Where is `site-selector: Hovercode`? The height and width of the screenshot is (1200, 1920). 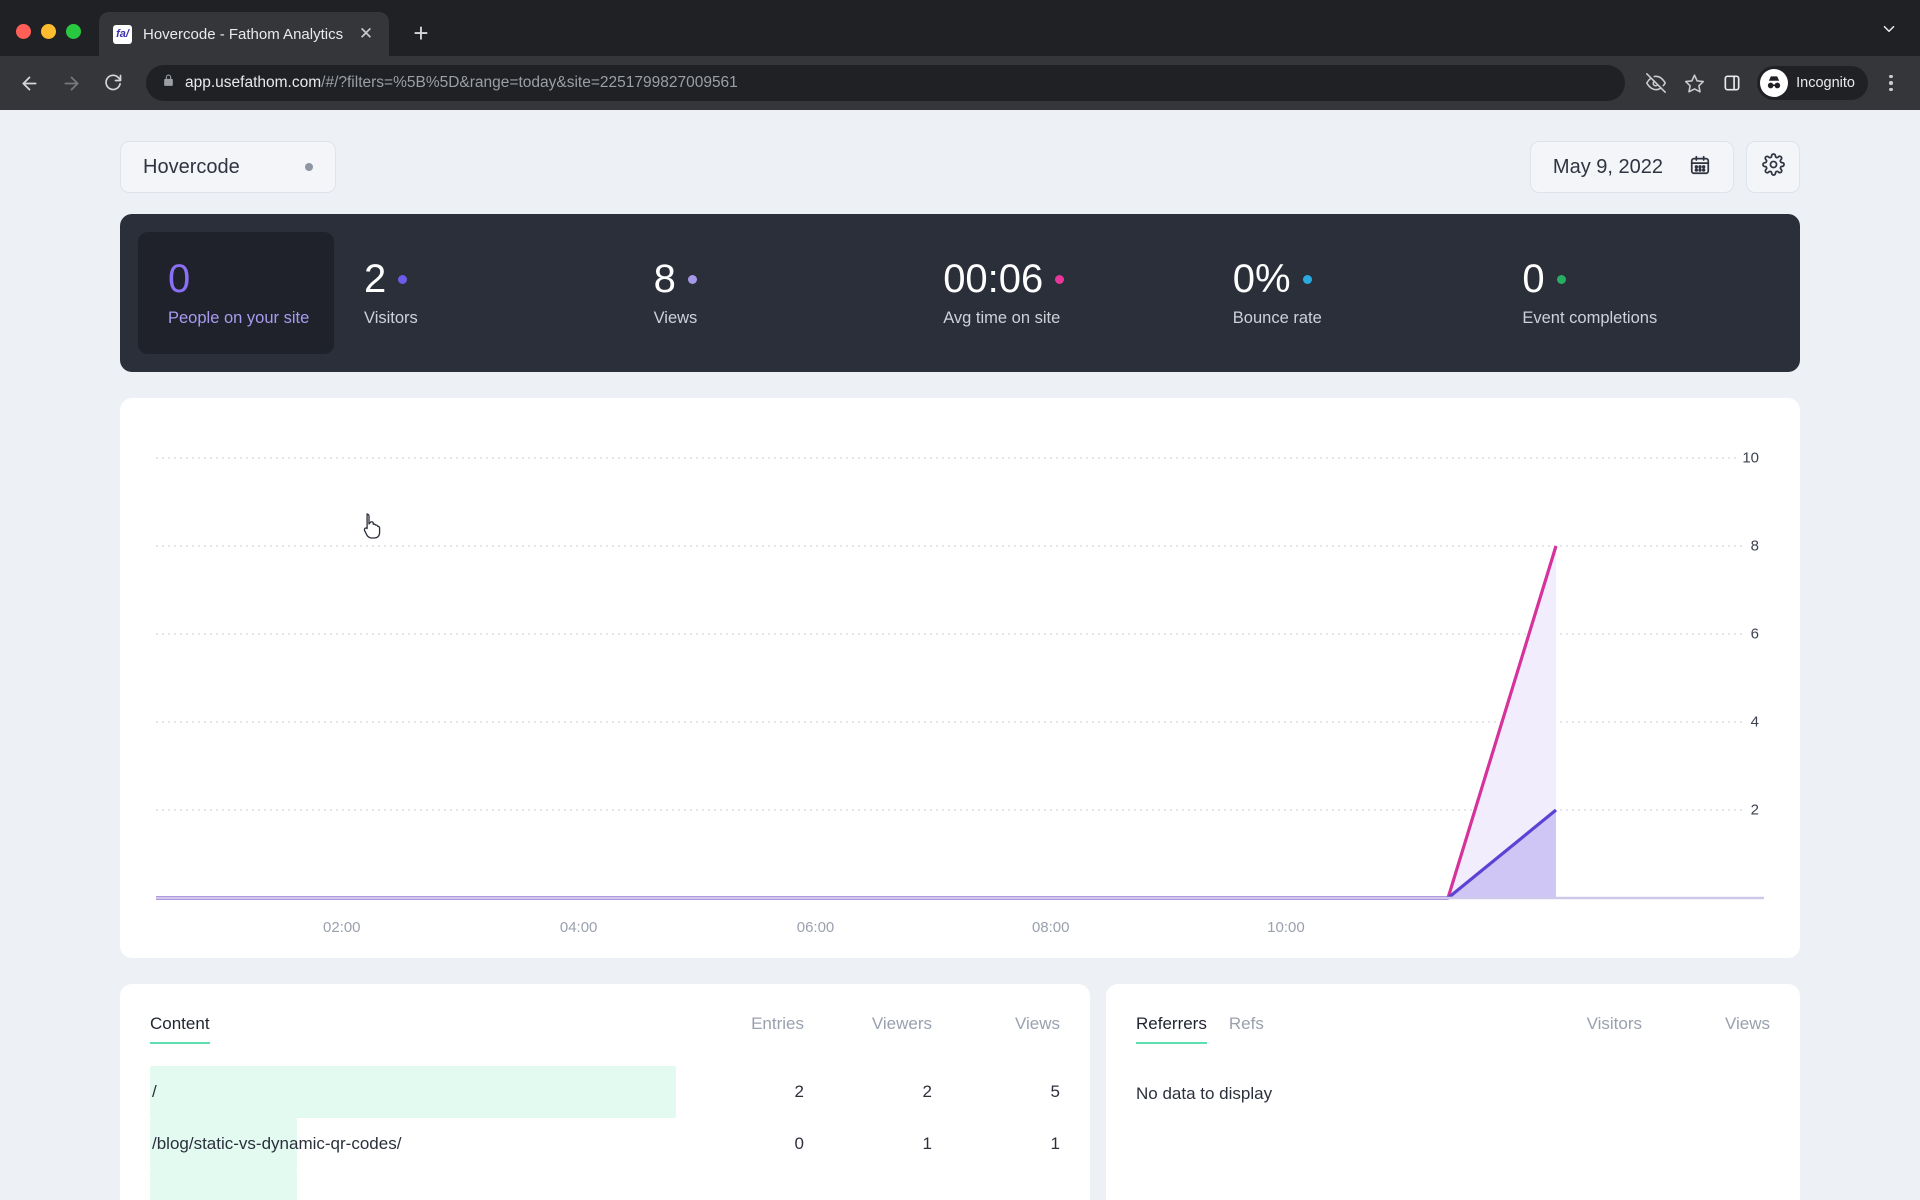
site-selector: Hovercode is located at coordinates (228, 167).